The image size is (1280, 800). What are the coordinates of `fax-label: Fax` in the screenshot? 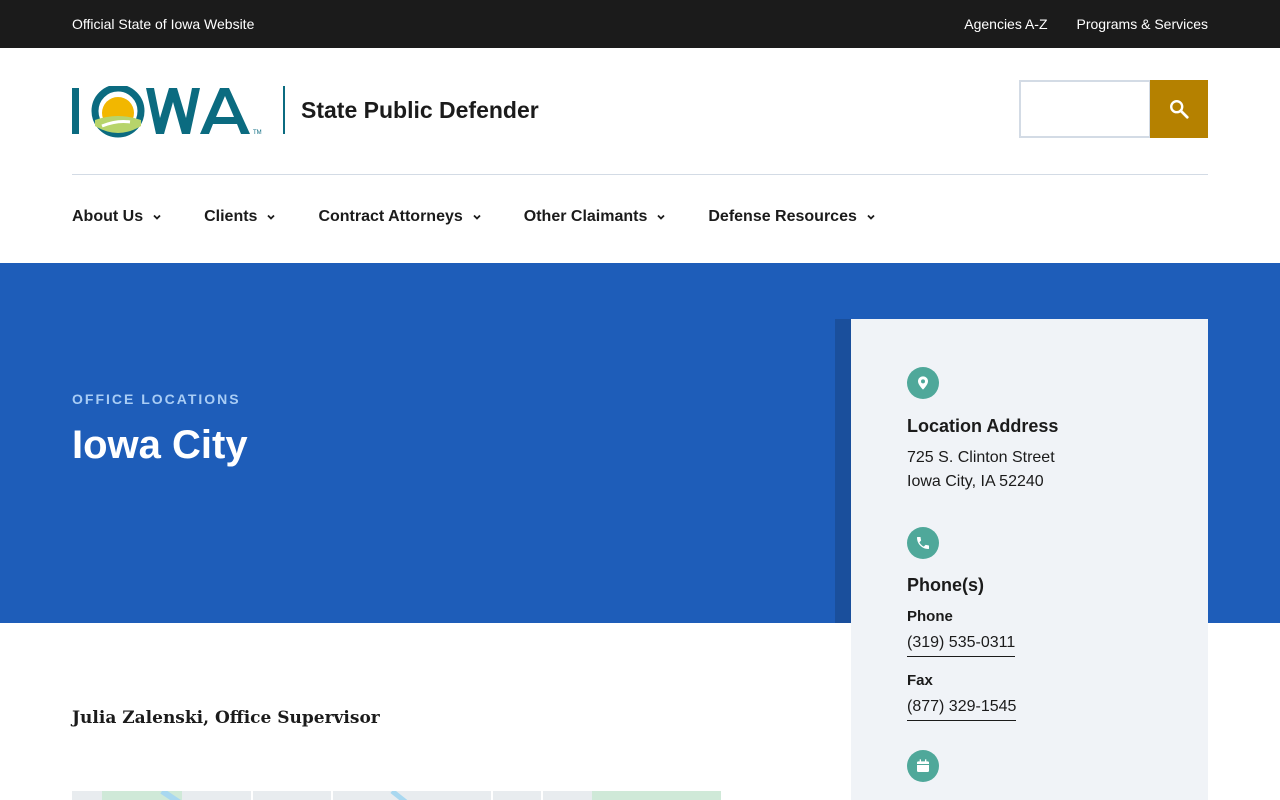 It's located at (920, 680).